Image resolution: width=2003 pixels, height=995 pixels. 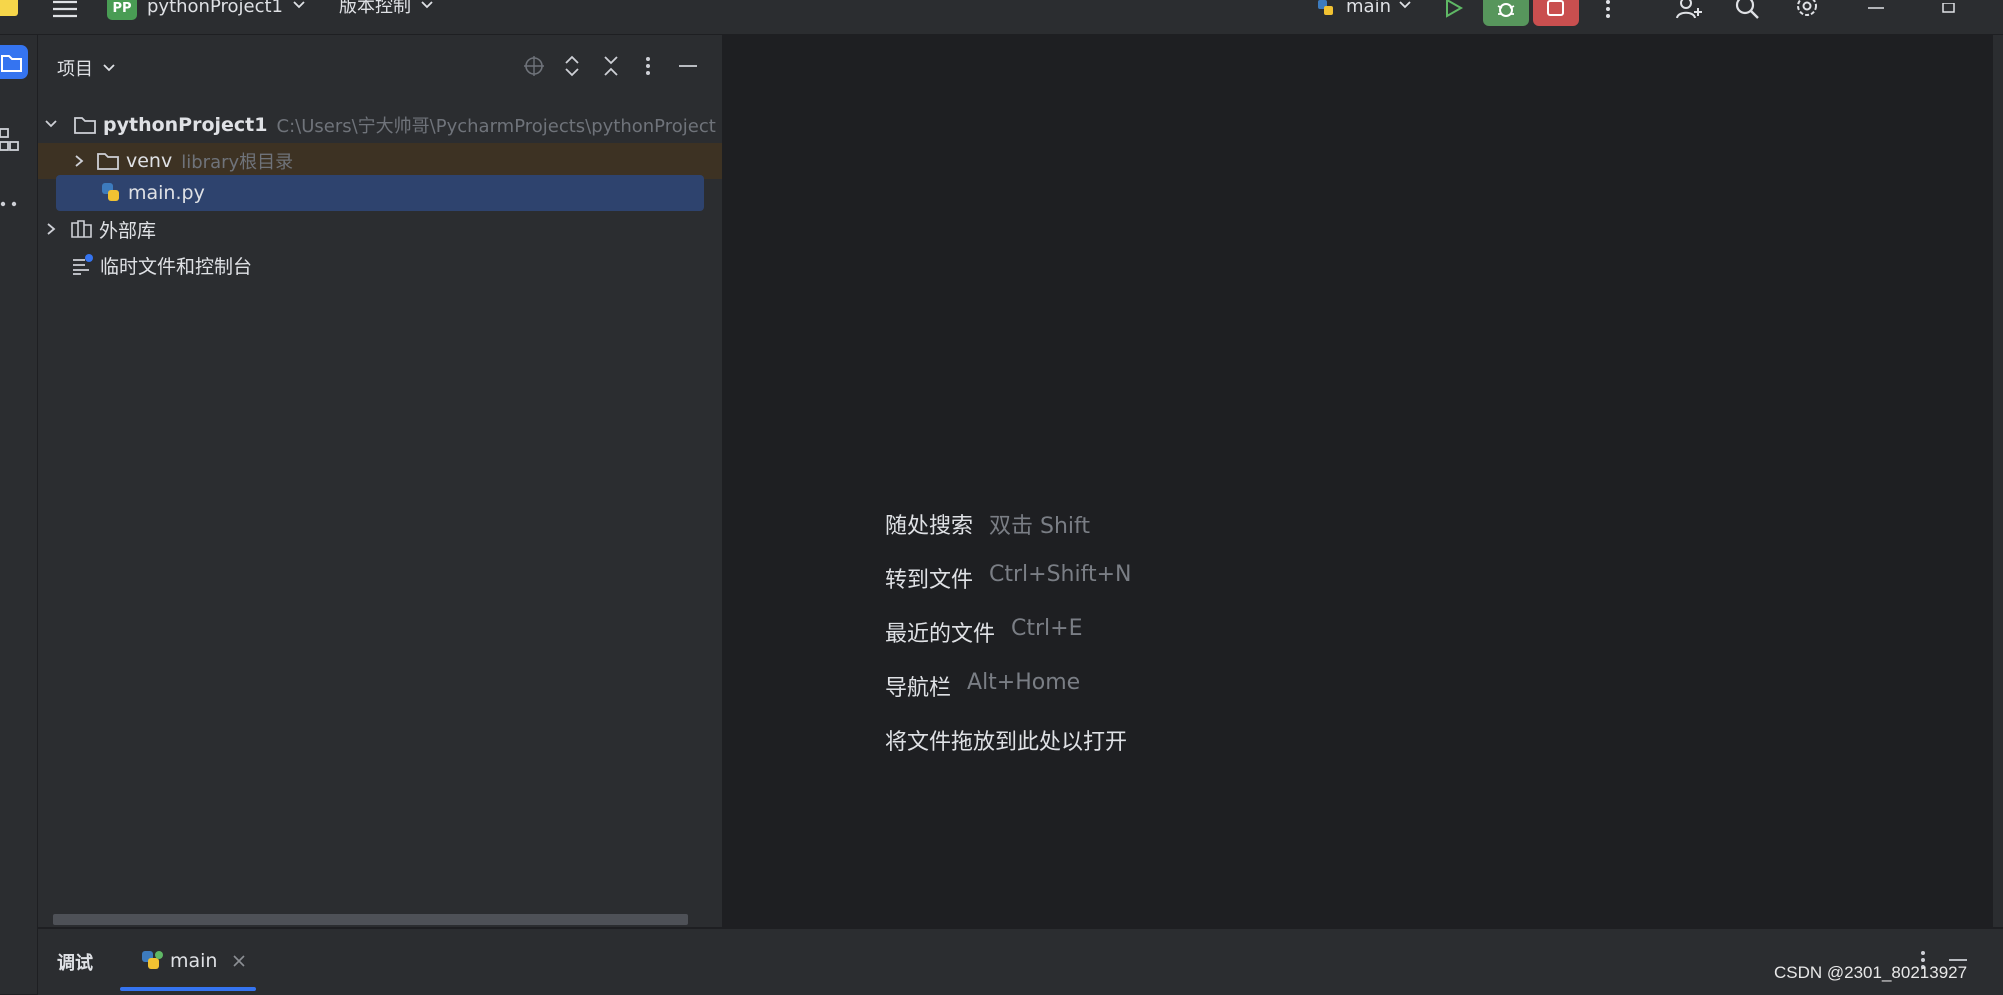 I want to click on stop-icon, so click(x=1556, y=13).